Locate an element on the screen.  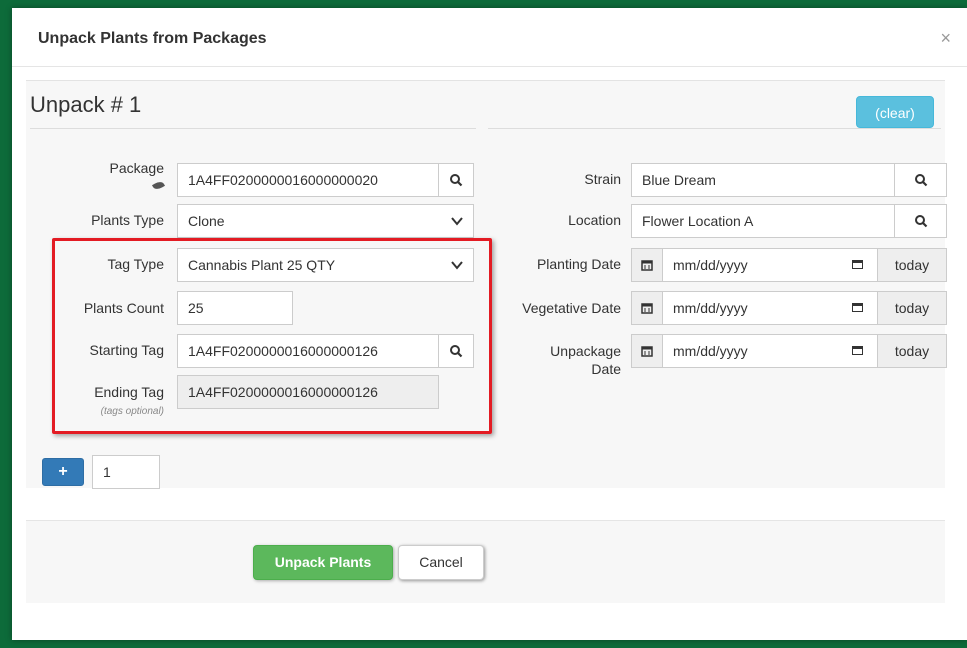
vegetative-date-placeholder: mm/dd/yyyy is located at coordinates (710, 308).